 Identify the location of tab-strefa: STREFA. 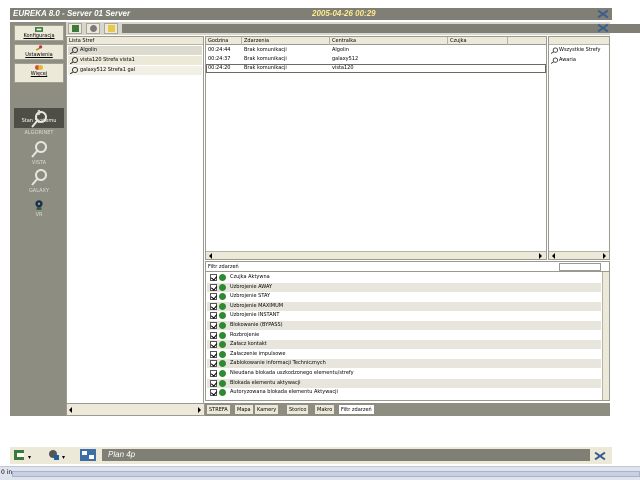
(218, 409).